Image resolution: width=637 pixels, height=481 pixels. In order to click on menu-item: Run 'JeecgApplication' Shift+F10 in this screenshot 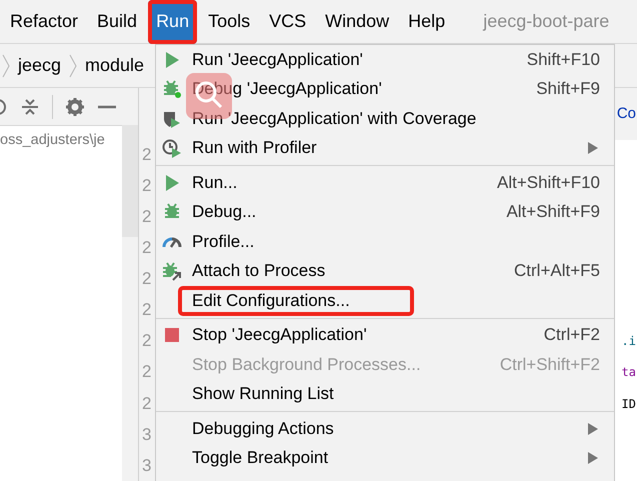, I will do `click(385, 59)`.